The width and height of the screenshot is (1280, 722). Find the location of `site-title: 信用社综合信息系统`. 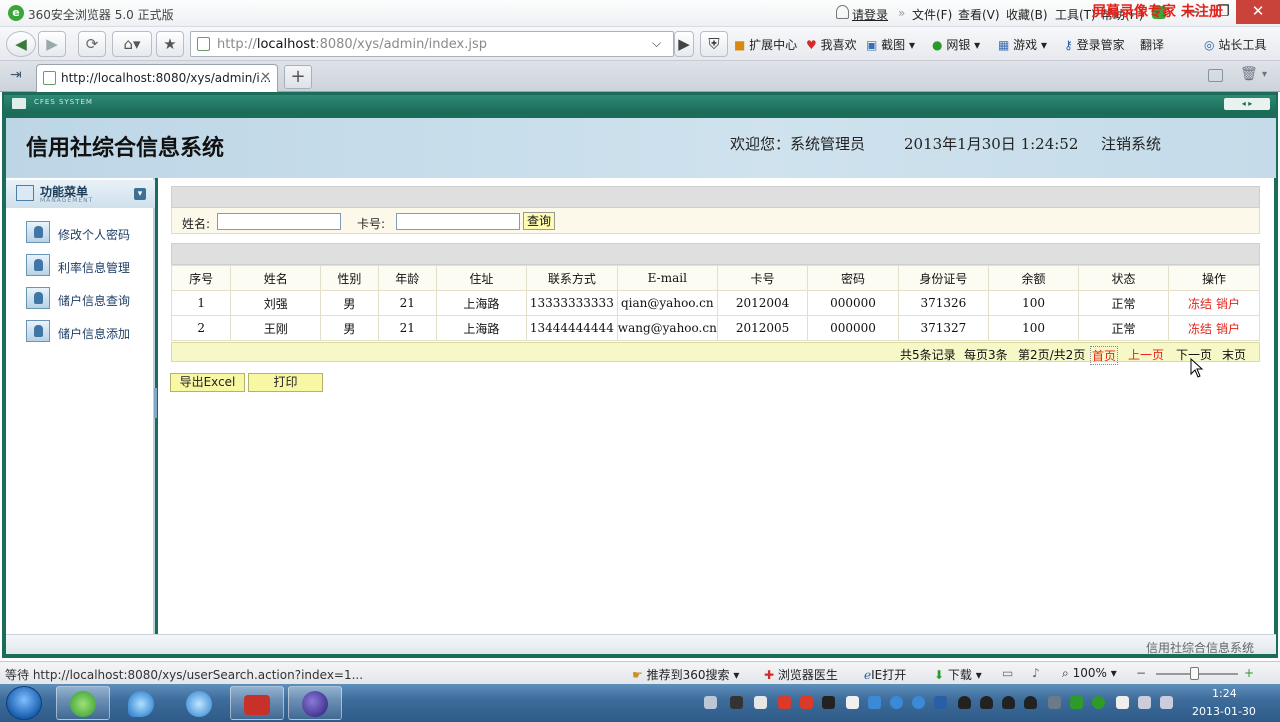

site-title: 信用社综合信息系统 is located at coordinates (125, 148).